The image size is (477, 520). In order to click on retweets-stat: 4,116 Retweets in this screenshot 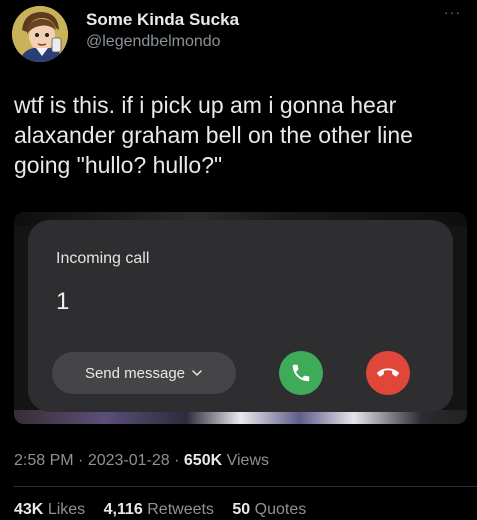, I will do `click(161, 509)`.